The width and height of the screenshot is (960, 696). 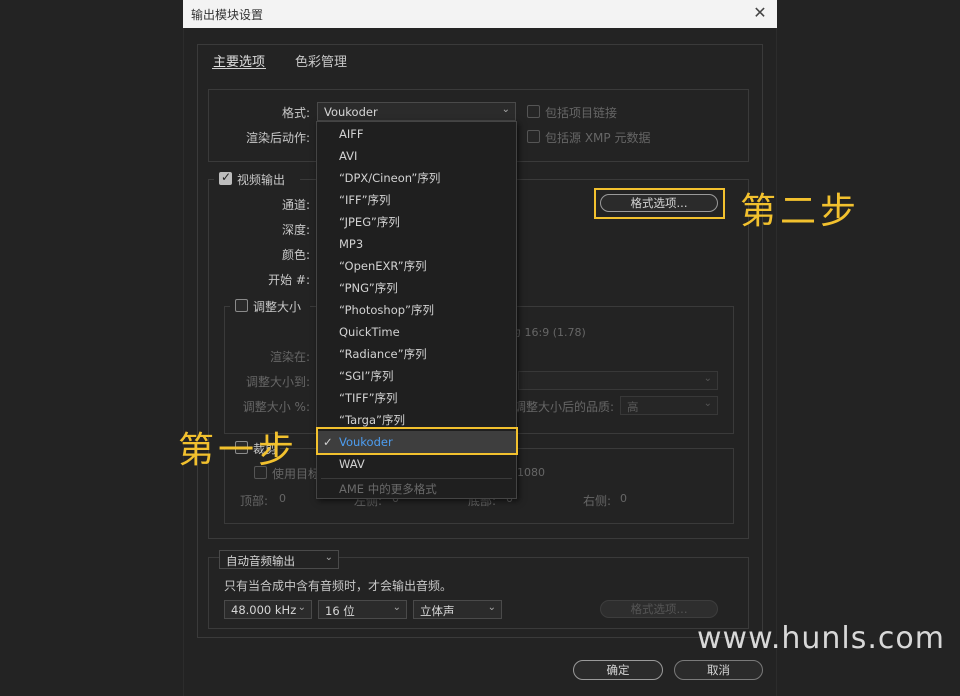 What do you see at coordinates (340, 611) in the screenshot?
I see `bit-depth-value: 16 位` at bounding box center [340, 611].